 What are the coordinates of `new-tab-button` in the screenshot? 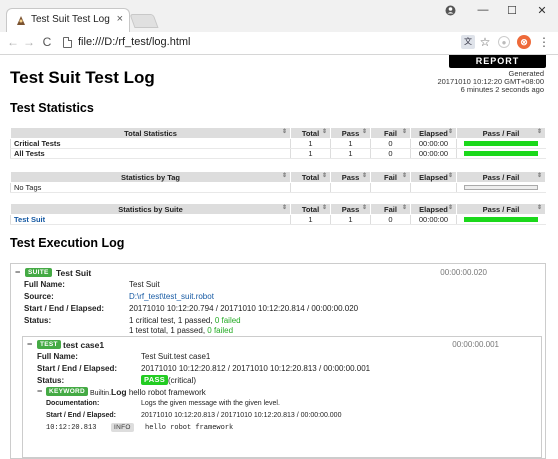 It's located at (144, 21).